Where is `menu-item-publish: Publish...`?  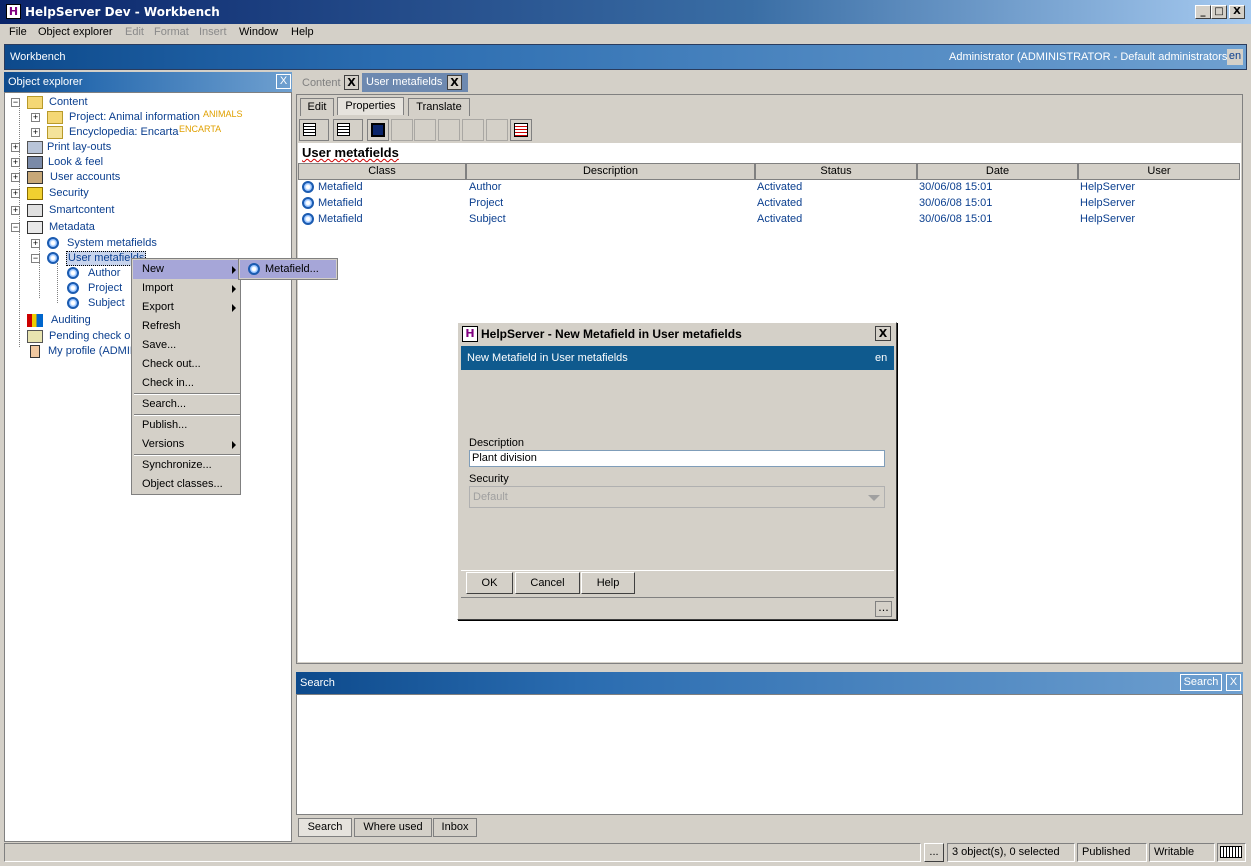
menu-item-publish: Publish... is located at coordinates (164, 425).